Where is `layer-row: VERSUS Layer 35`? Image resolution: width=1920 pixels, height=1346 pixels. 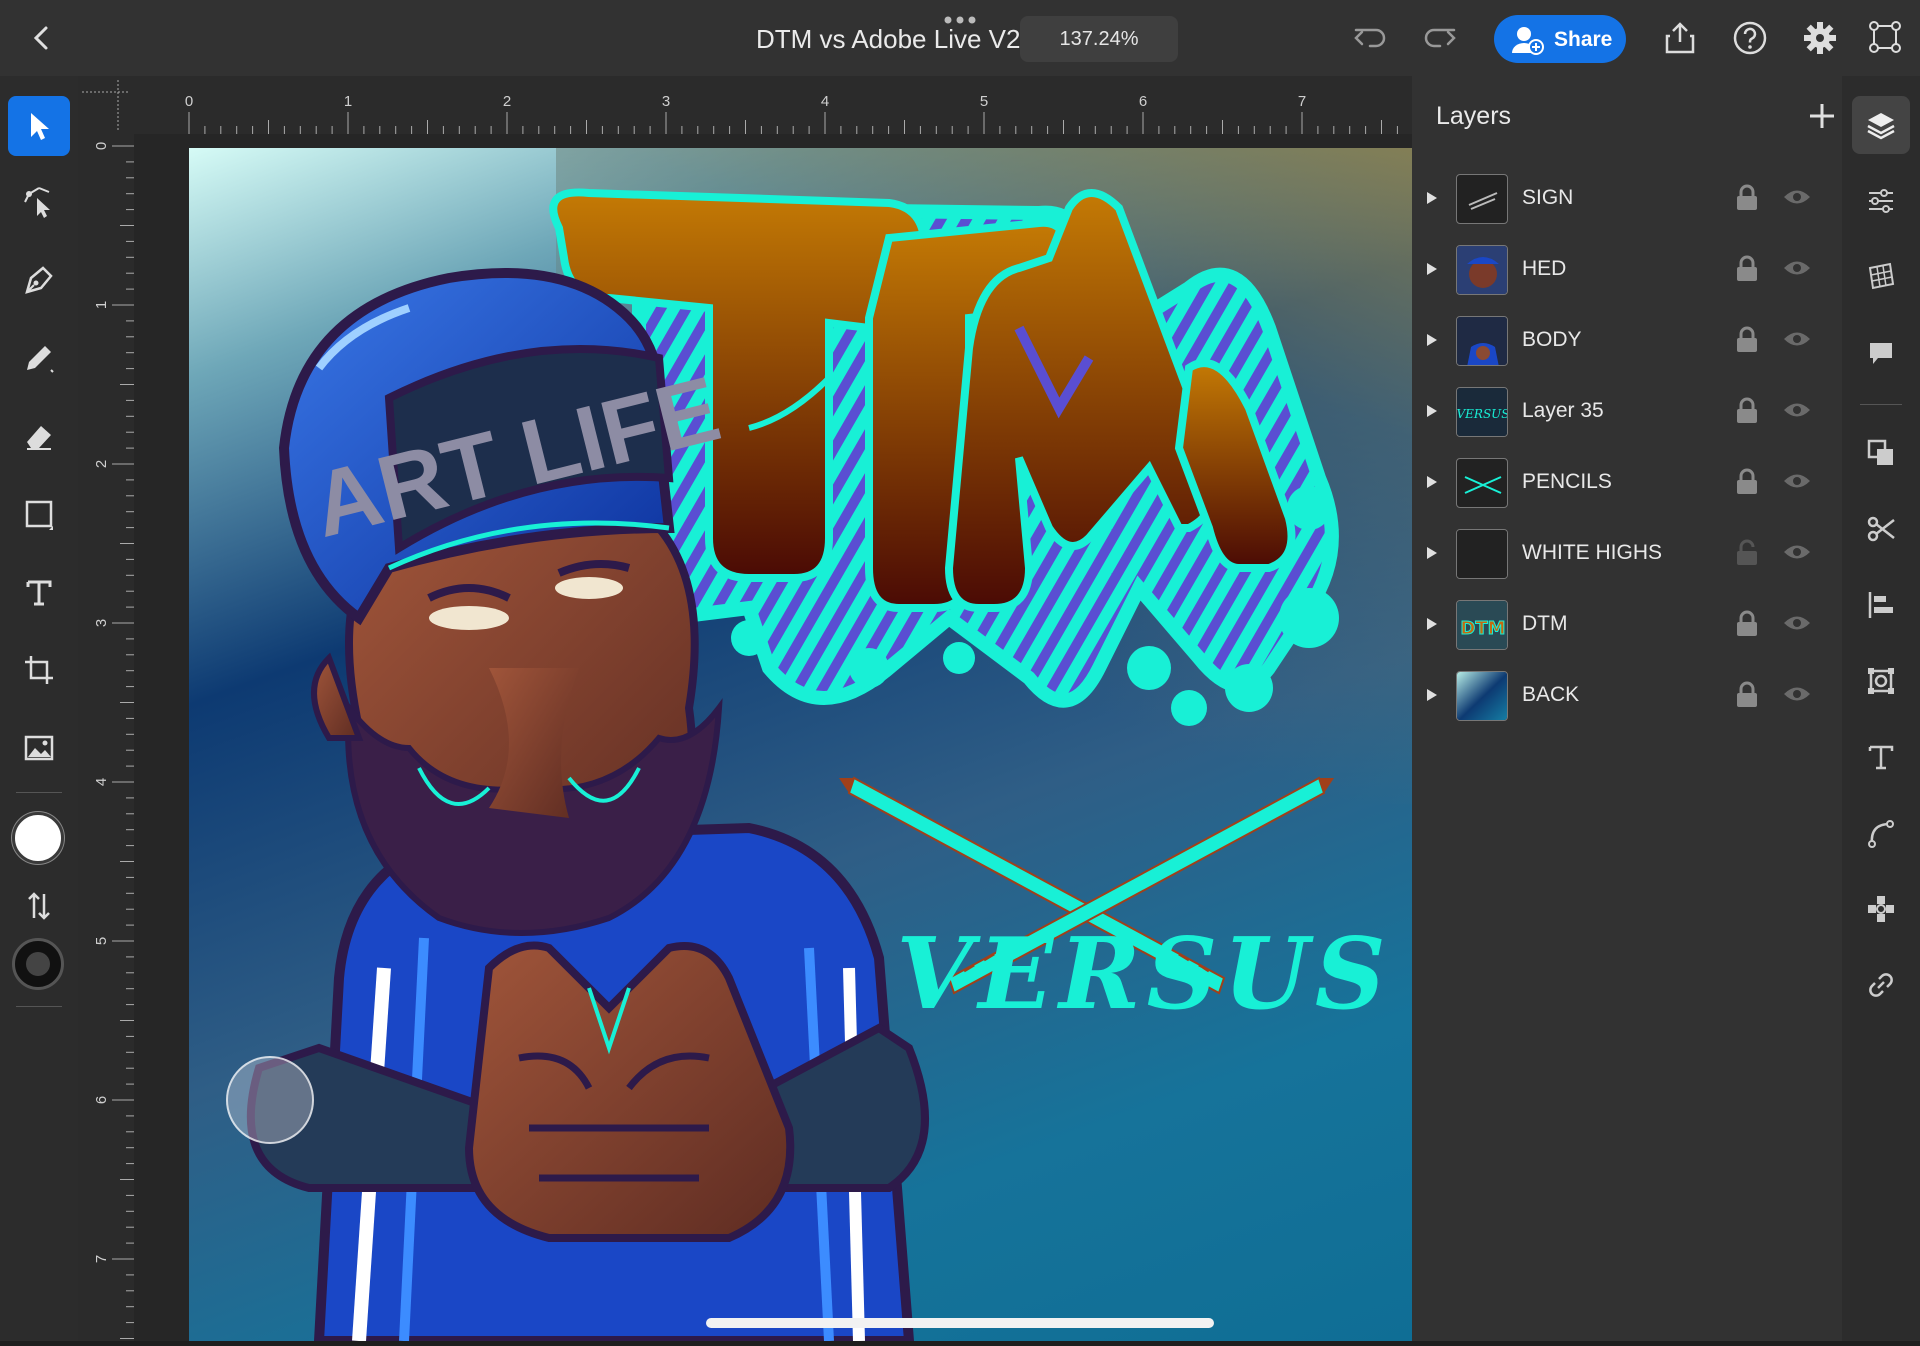
layer-row: VERSUS Layer 35 is located at coordinates (1627, 412).